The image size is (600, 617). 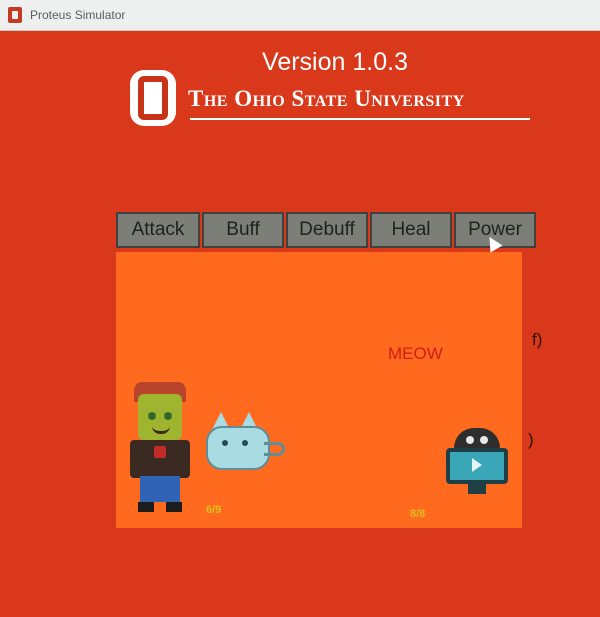 I want to click on player-hp-label: 6/9, so click(x=214, y=510).